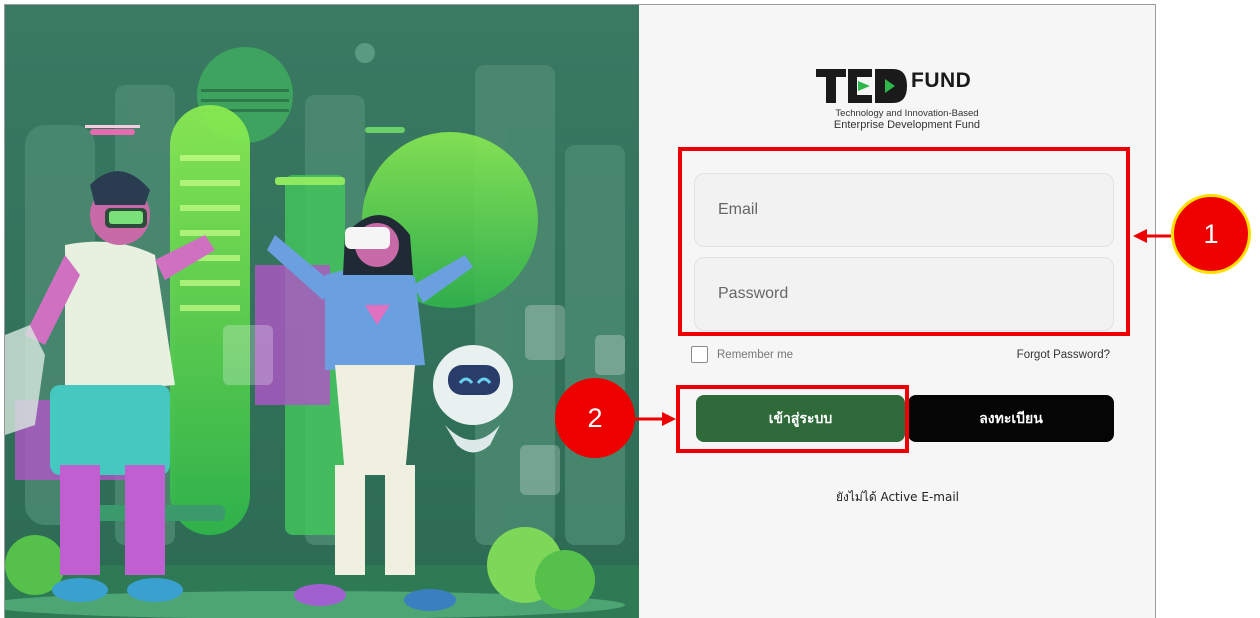 The height and width of the screenshot is (618, 1260). Describe the element at coordinates (1211, 234) in the screenshot. I see `callout-1: 1` at that location.